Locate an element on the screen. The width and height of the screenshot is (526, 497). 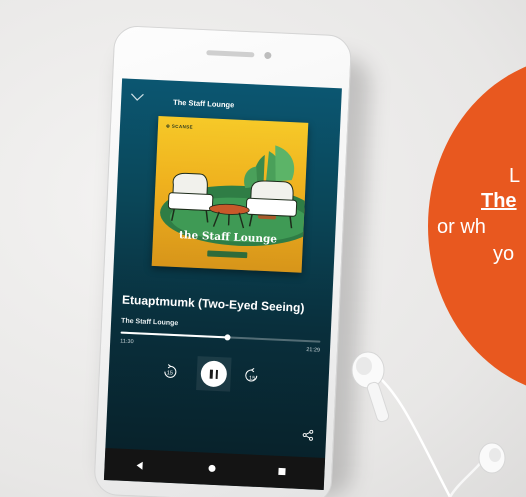
track-title: Etuaptmumk (Two-Eyed Seeing) is located at coordinates (213, 303).